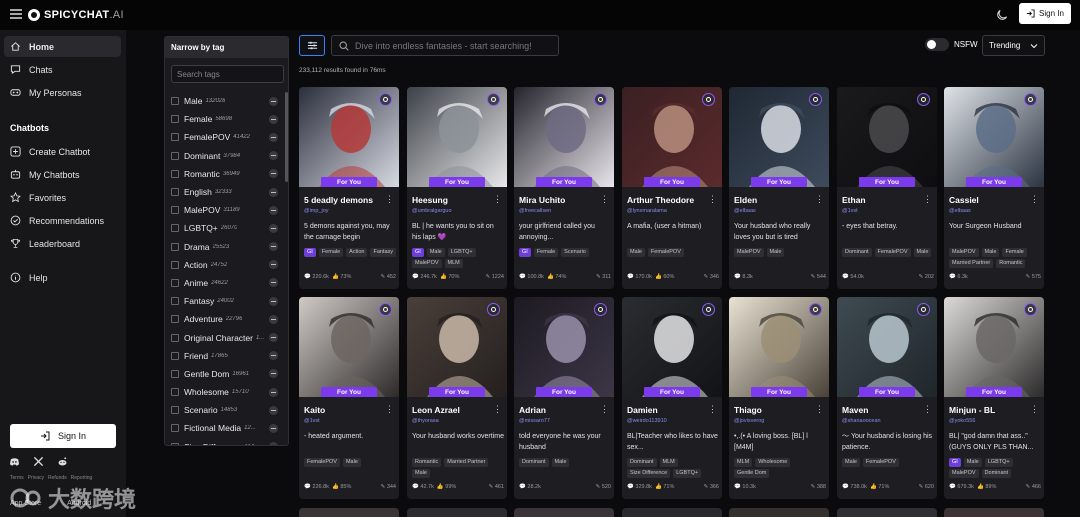  What do you see at coordinates (227, 74) in the screenshot?
I see `tag-search-input: Search tags` at bounding box center [227, 74].